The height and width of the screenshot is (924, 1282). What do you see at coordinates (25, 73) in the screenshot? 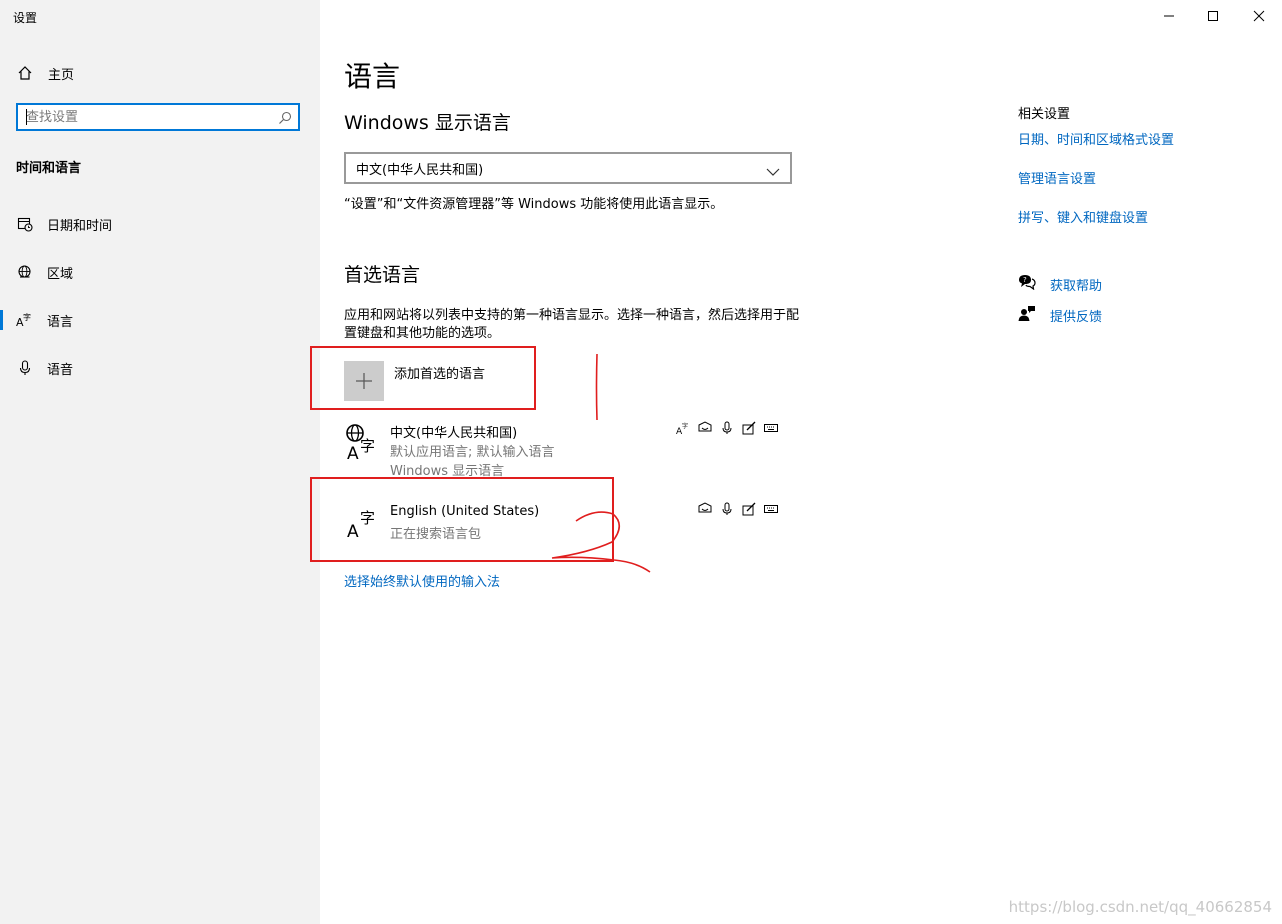
I see `home-icon` at bounding box center [25, 73].